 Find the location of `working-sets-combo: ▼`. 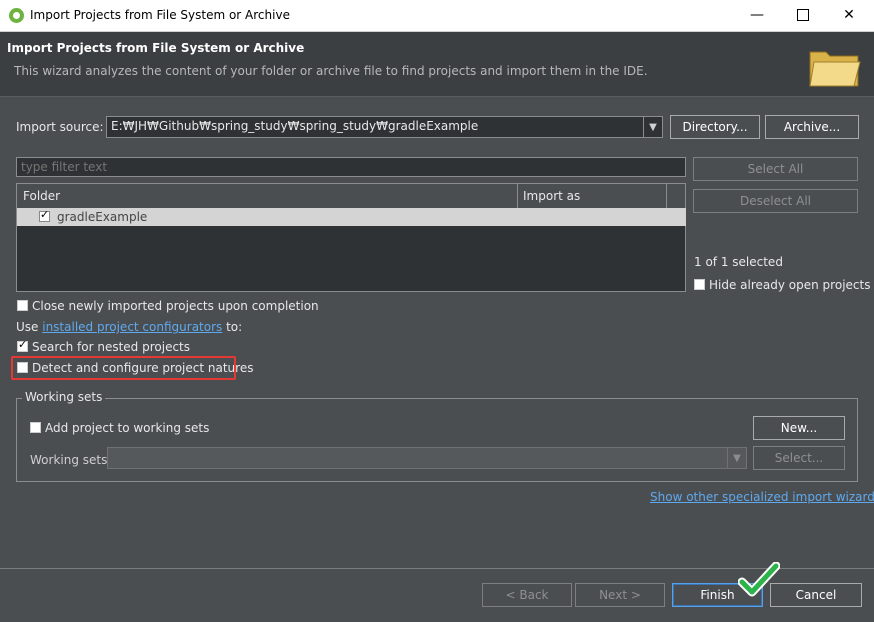

working-sets-combo: ▼ is located at coordinates (427, 458).